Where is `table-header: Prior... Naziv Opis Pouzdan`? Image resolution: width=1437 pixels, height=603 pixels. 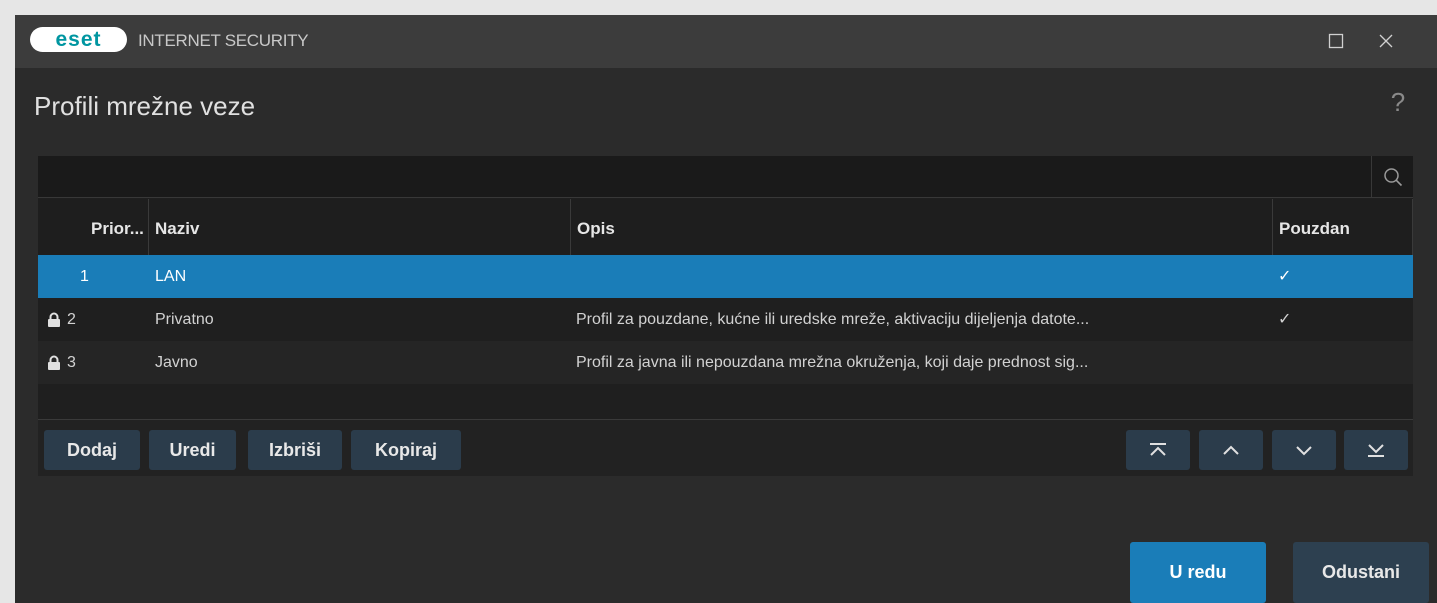
table-header: Prior... Naziv Opis Pouzdan is located at coordinates (725, 227).